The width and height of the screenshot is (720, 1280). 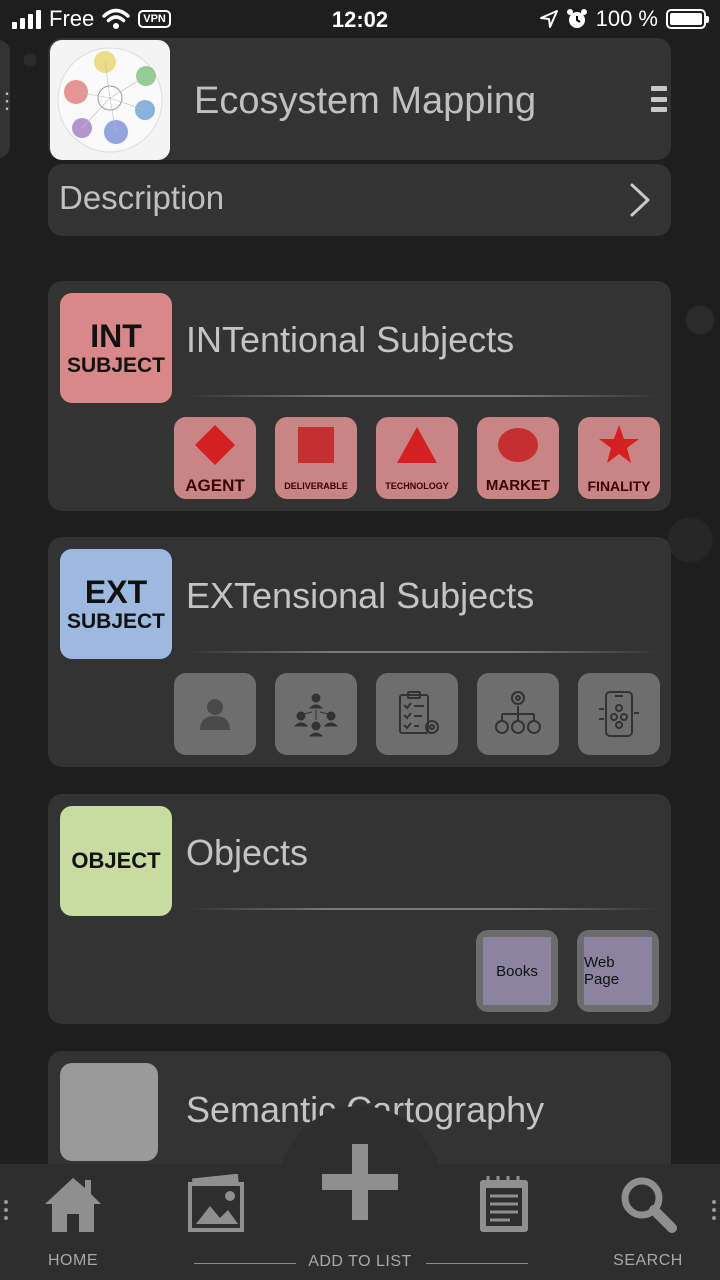 I want to click on section-title: Objects, so click(x=247, y=852).